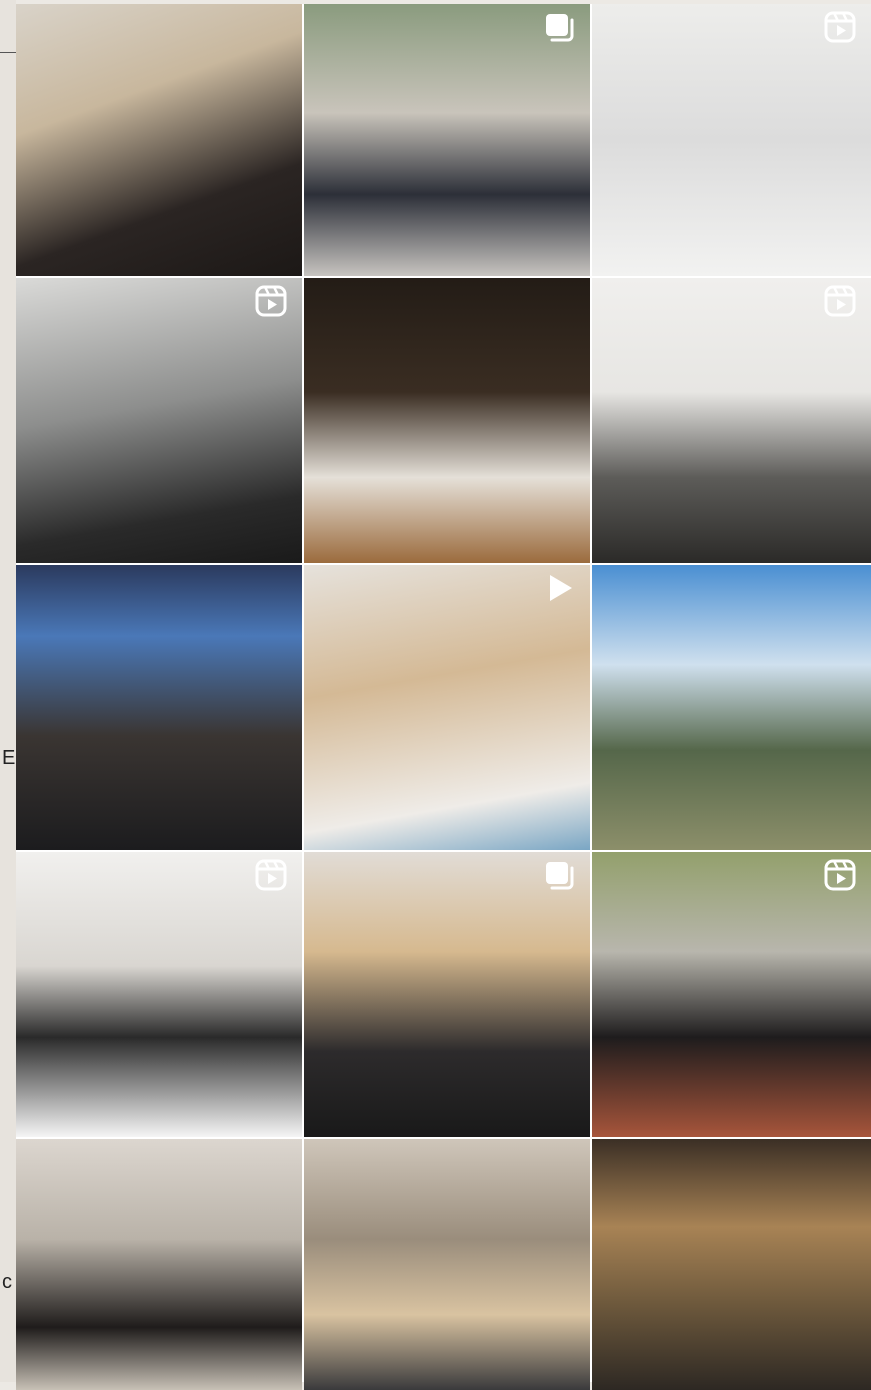 Image resolution: width=871 pixels, height=1390 pixels. What do you see at coordinates (8, 691) in the screenshot?
I see `page-edge: E c` at bounding box center [8, 691].